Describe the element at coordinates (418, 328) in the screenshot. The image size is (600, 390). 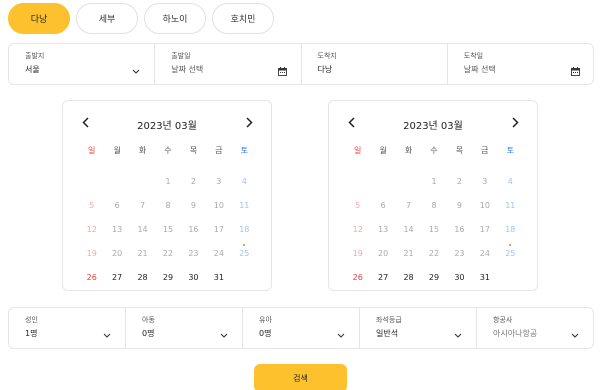
I see `seat-class-select: 좌석등급 일반석` at that location.